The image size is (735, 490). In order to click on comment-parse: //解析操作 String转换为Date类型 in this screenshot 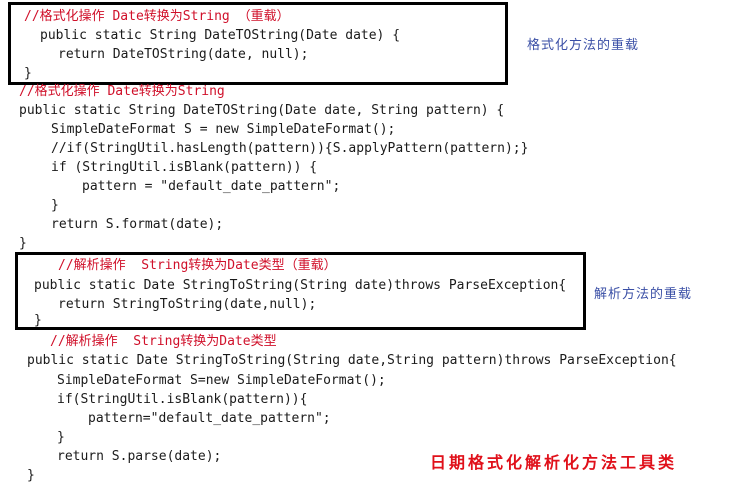, I will do `click(163, 341)`.